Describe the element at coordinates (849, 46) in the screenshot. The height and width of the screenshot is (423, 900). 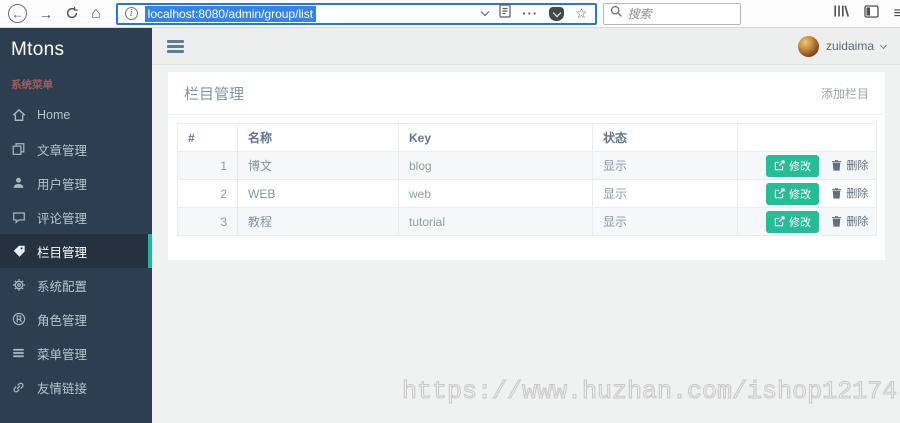
I see `username: zuidaima` at that location.